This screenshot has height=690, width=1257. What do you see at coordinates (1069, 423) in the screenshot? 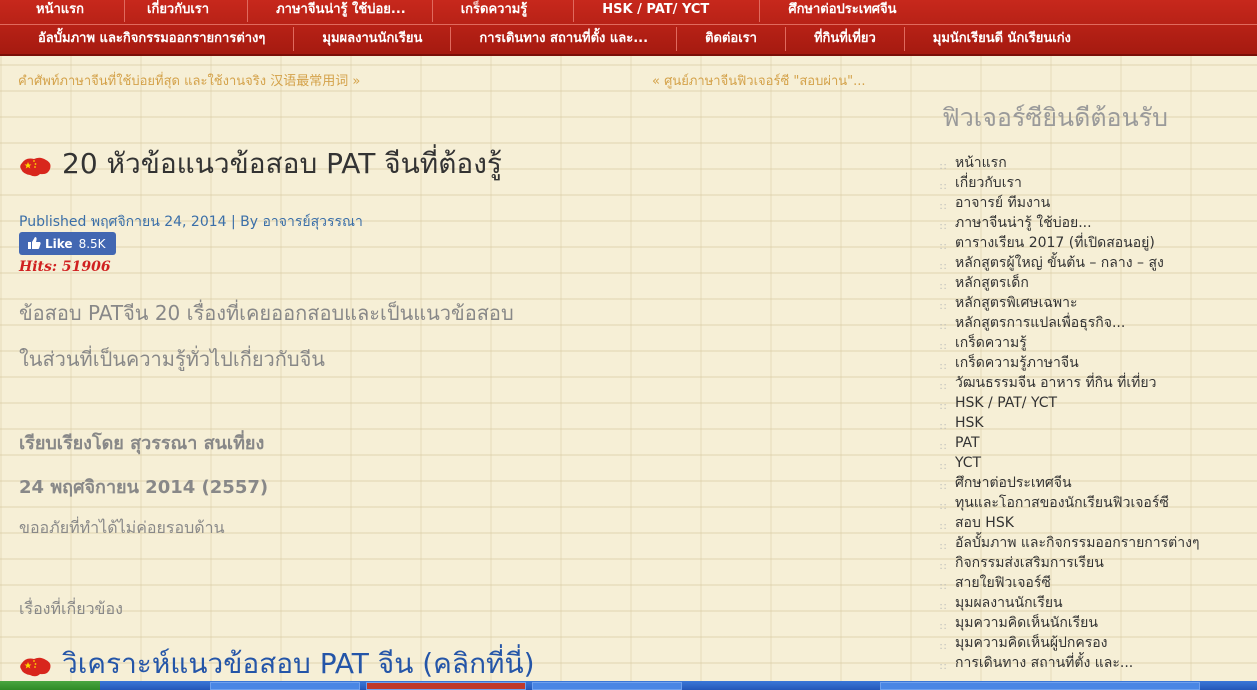
I see `sidebar-menu-item: ∷ HSK` at bounding box center [1069, 423].